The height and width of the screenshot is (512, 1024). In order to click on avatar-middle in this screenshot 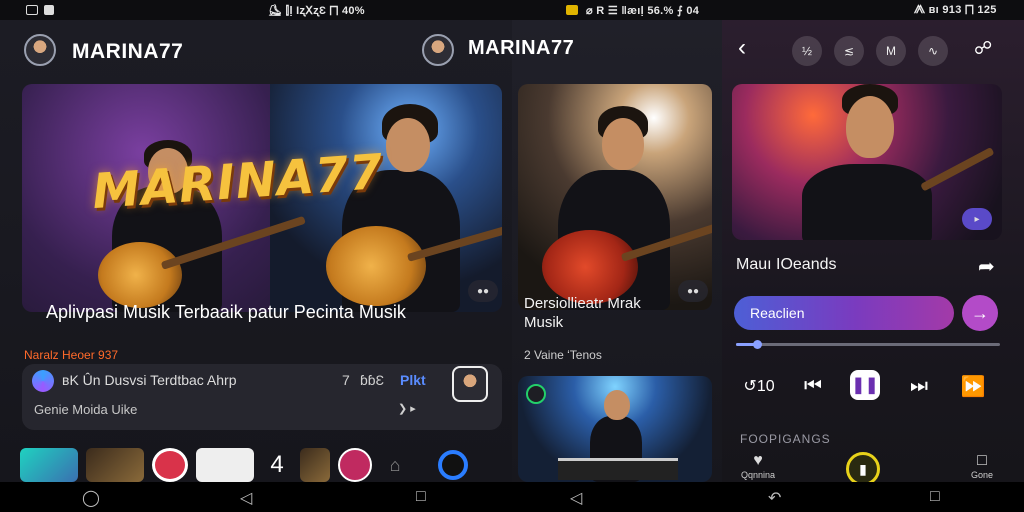, I will do `click(438, 50)`.